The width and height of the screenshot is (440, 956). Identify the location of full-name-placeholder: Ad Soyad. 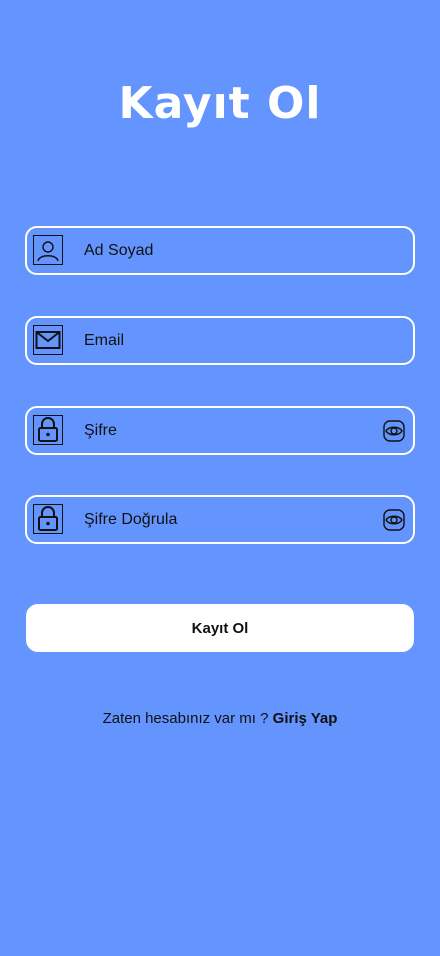
(119, 250).